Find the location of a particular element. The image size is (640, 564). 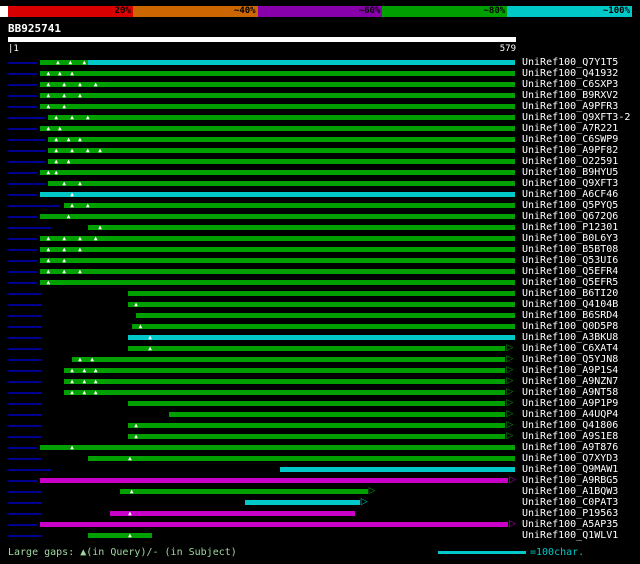

hit-accession-label: UniRef100_Q7XYD3 is located at coordinates (570, 458).